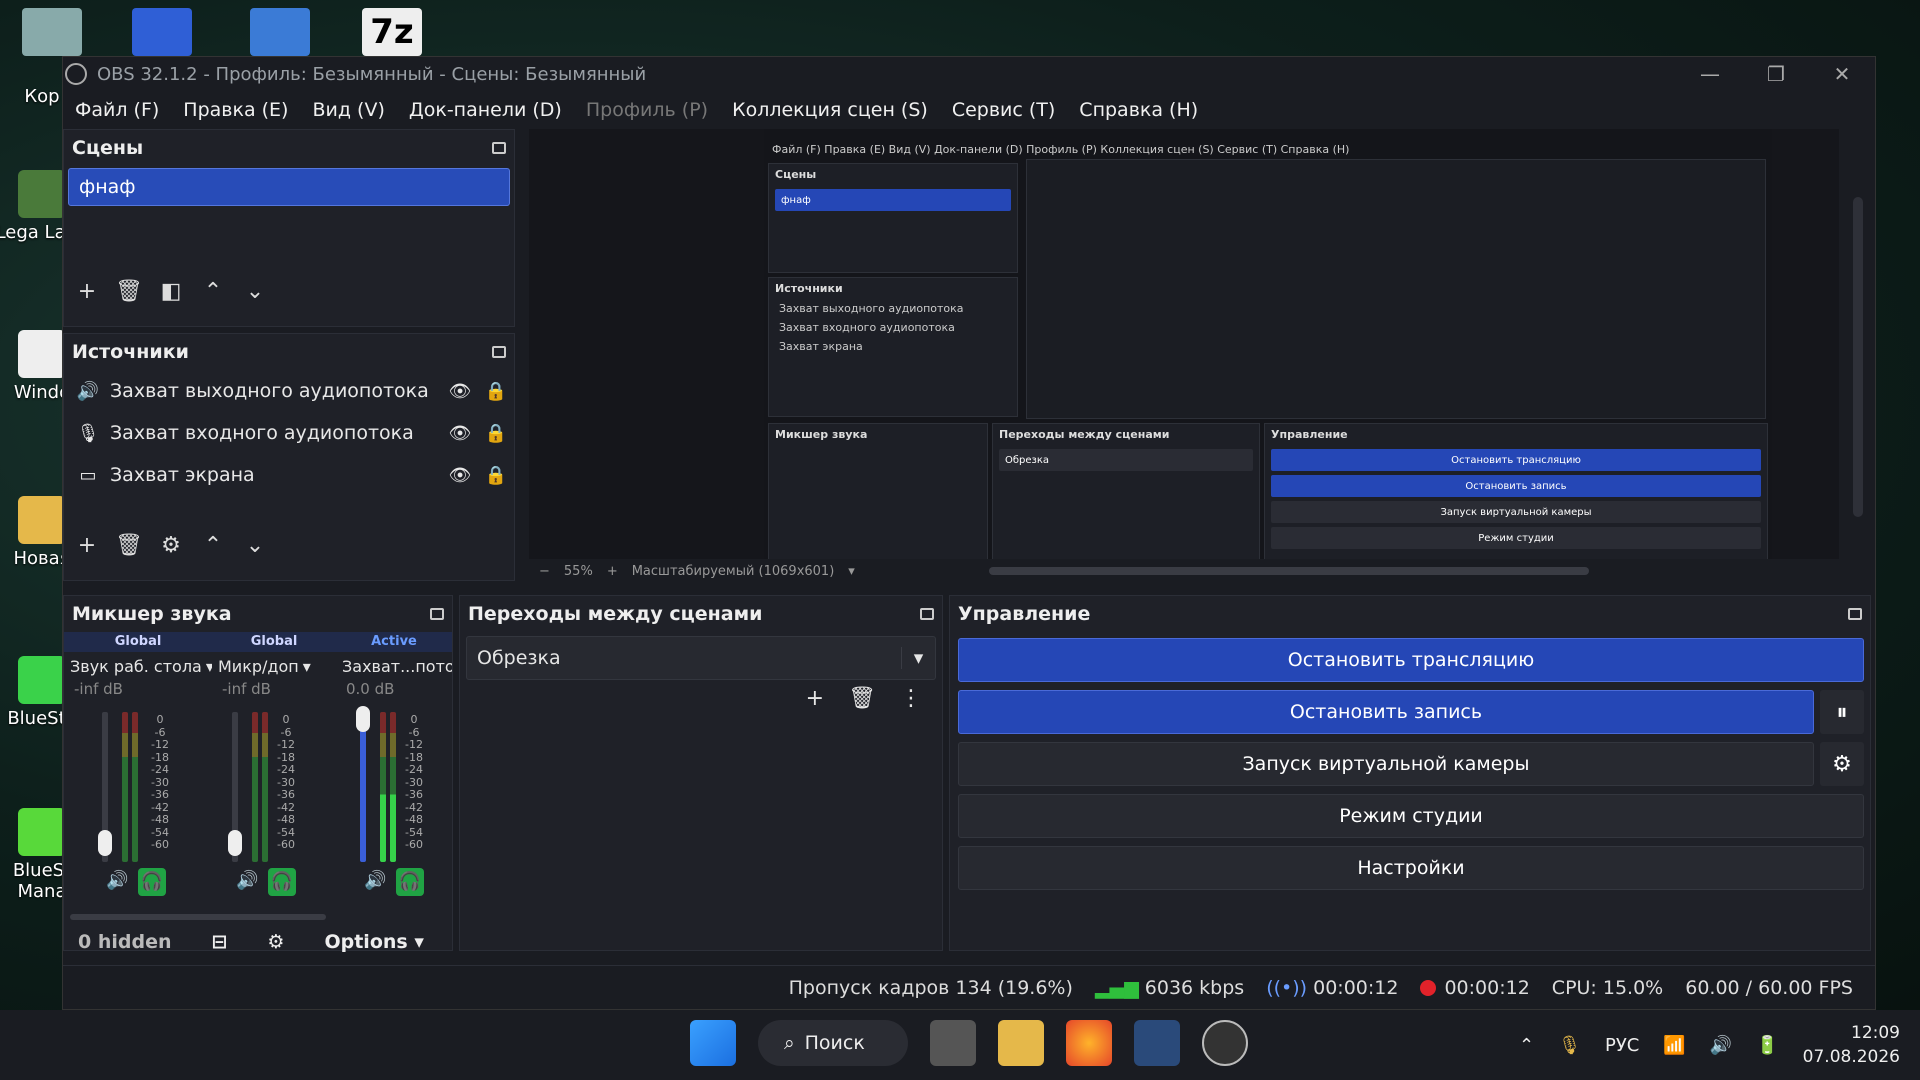  What do you see at coordinates (363, 787) in the screenshot?
I see `volume-slider-track` at bounding box center [363, 787].